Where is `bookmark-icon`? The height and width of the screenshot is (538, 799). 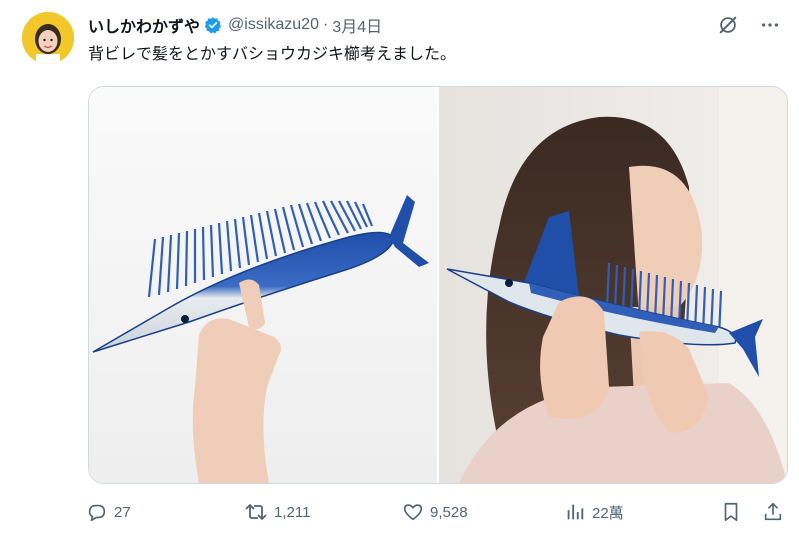
bookmark-icon is located at coordinates (731, 512).